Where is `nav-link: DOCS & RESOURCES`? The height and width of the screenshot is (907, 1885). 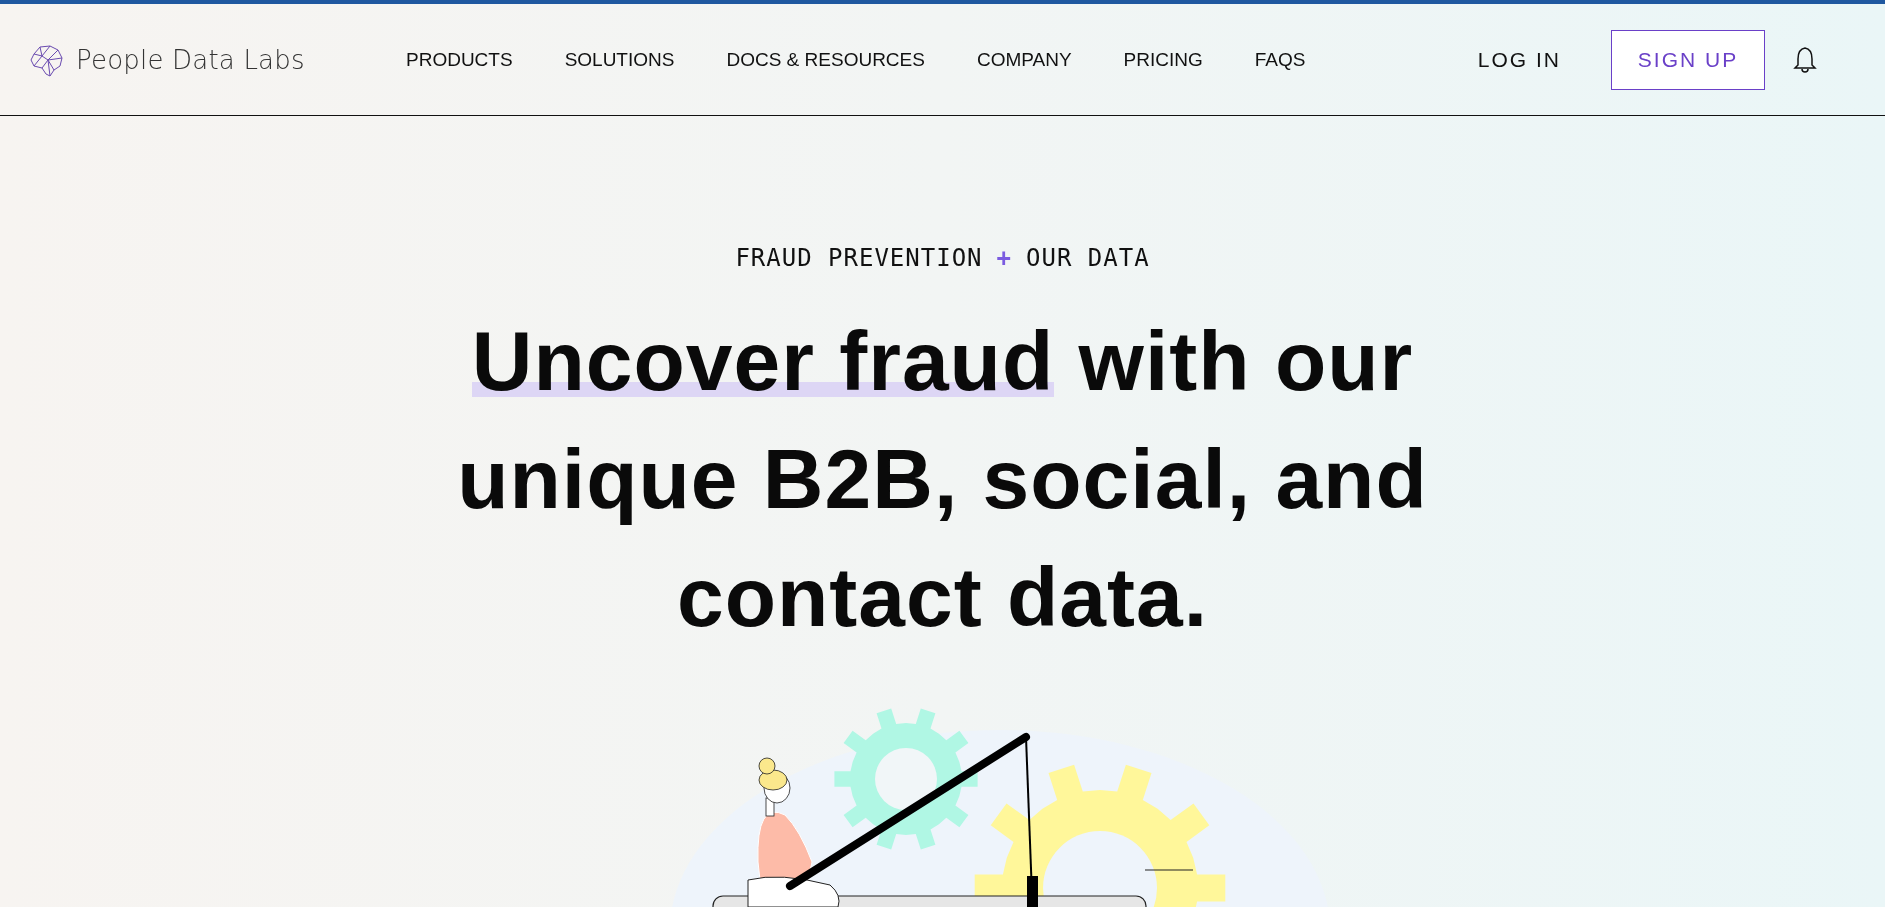
nav-link: DOCS & RESOURCES is located at coordinates (825, 59).